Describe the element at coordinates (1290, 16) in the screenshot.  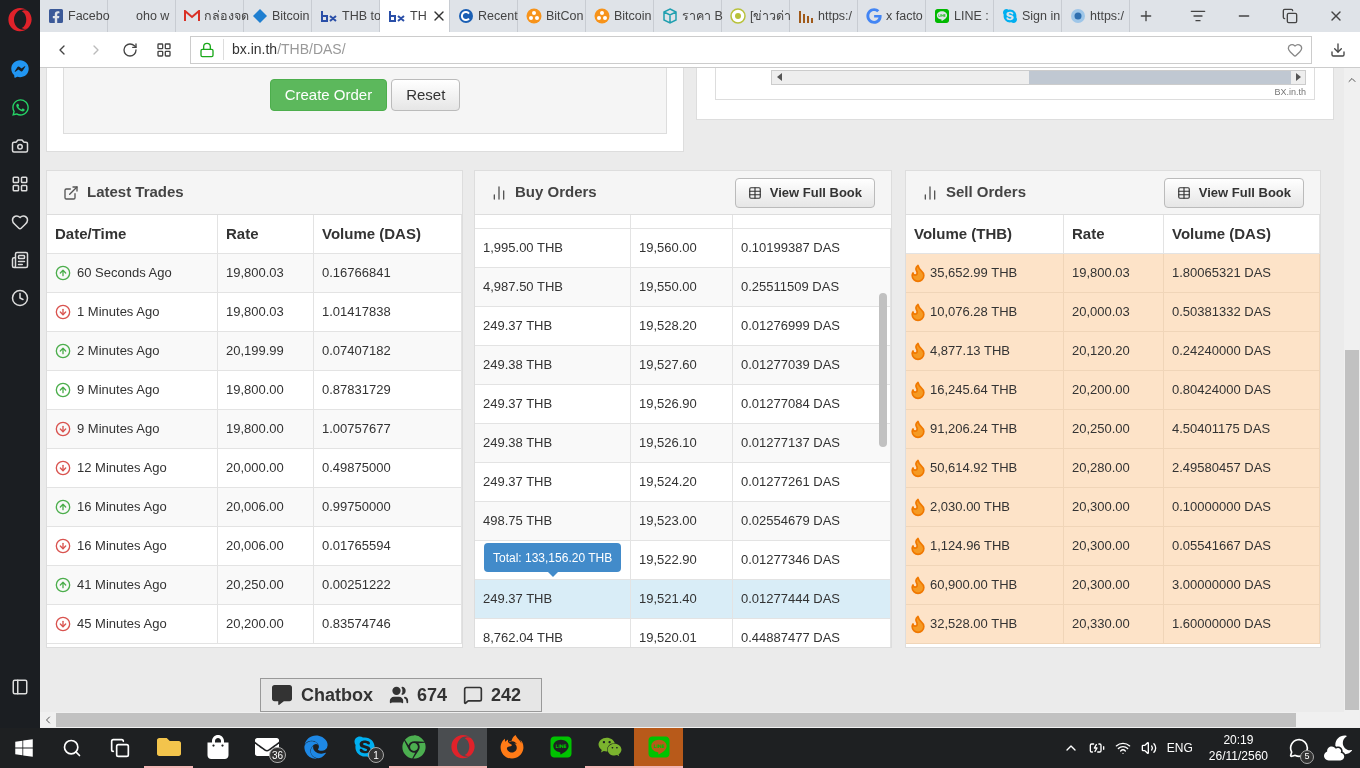
I see `restore-icon` at that location.